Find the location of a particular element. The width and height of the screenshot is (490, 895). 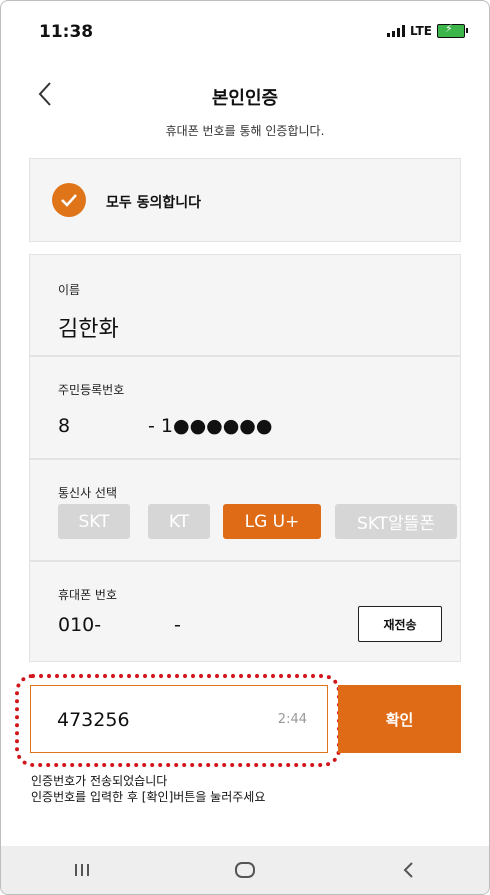

home-icon is located at coordinates (245, 870).